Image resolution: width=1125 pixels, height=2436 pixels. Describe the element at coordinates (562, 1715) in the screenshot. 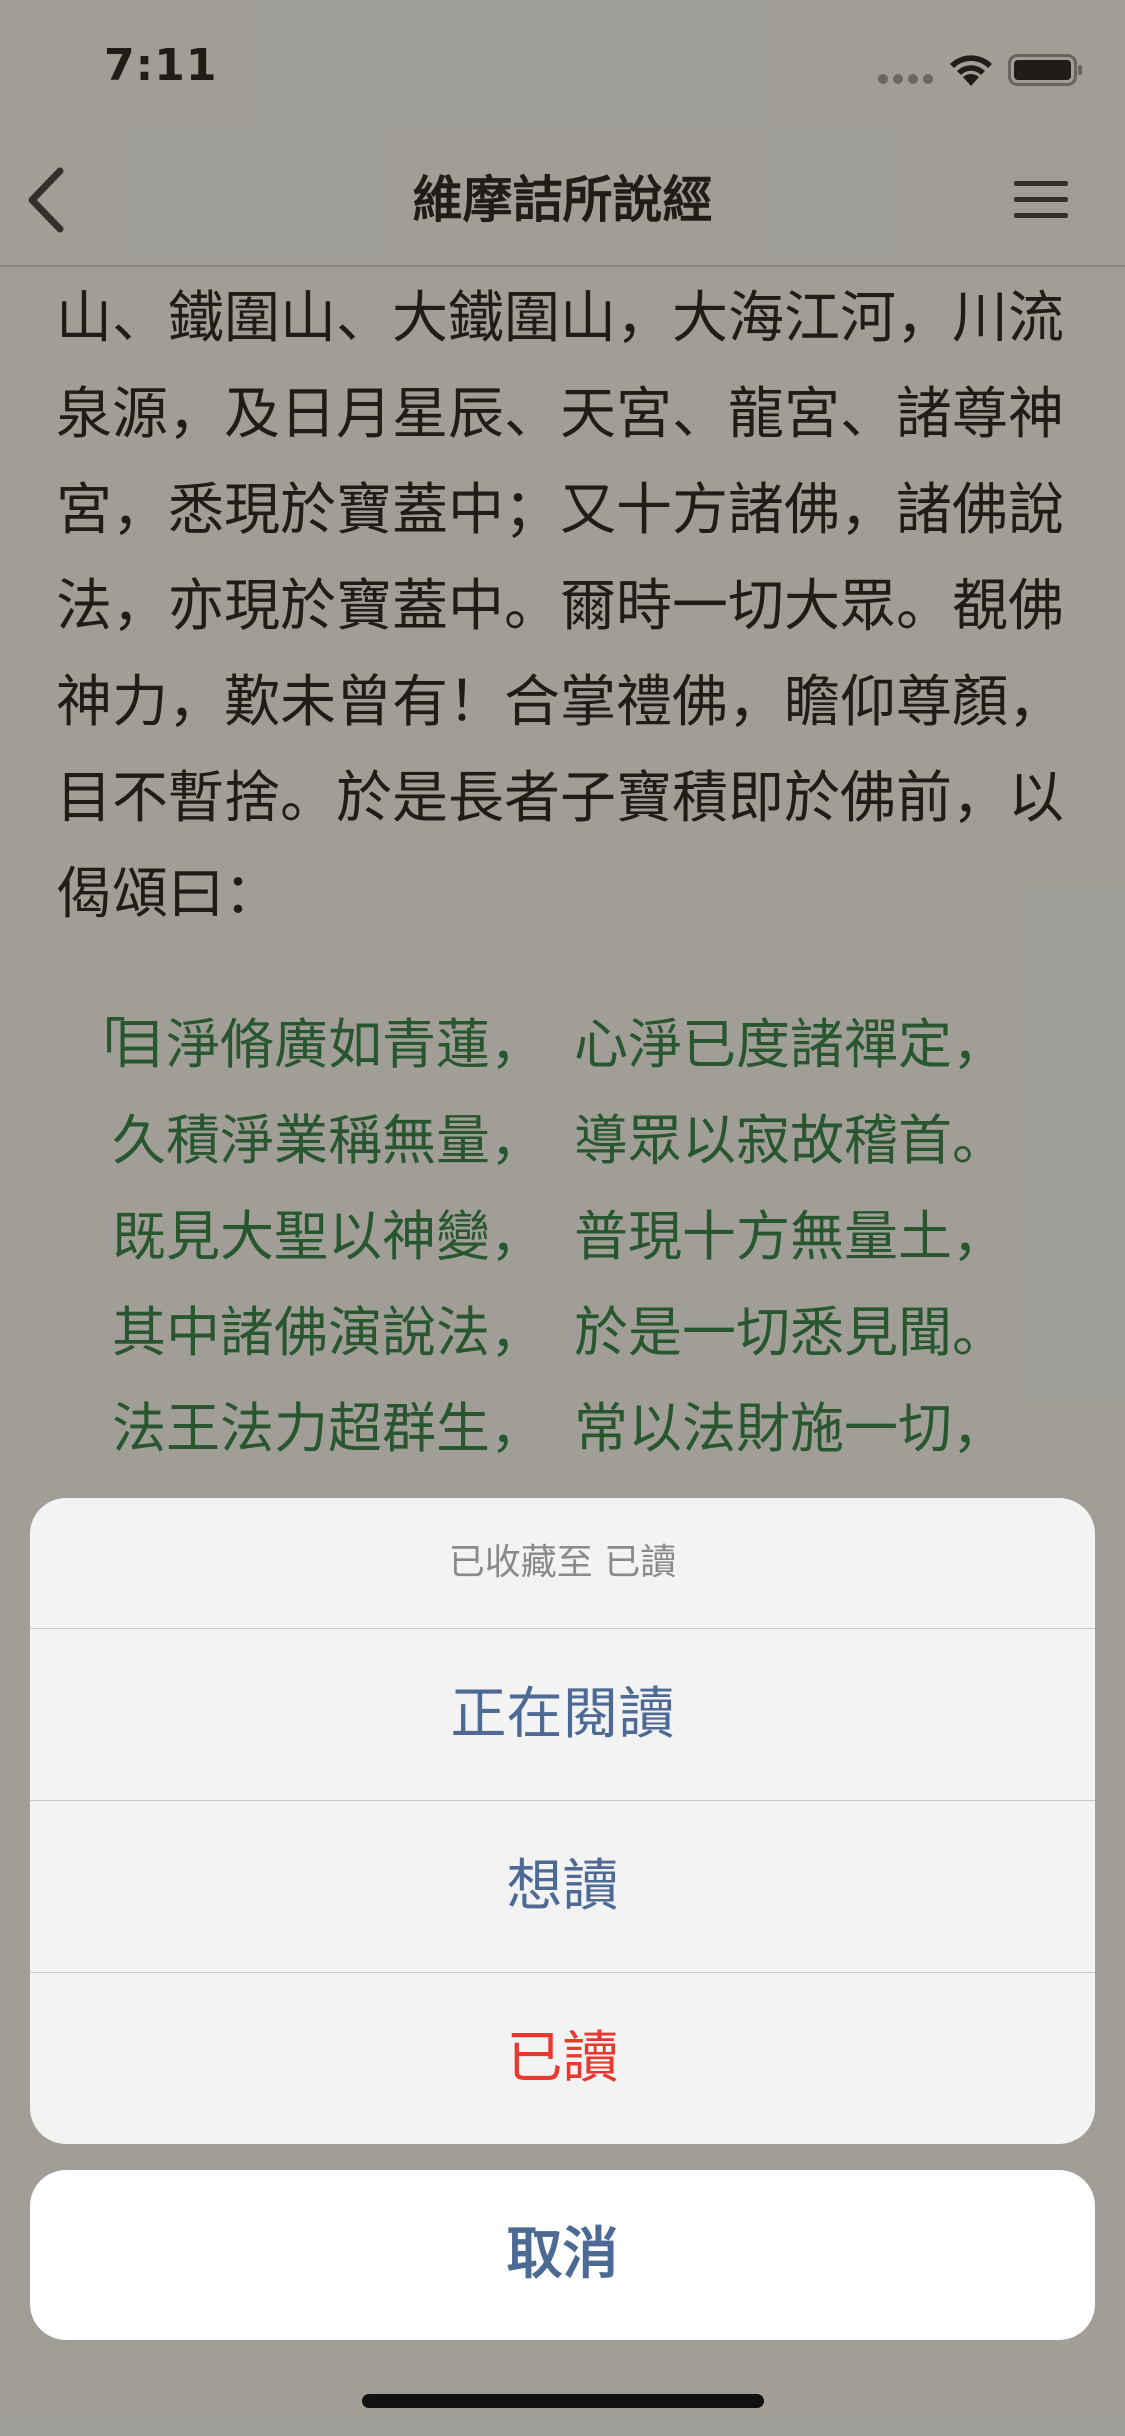

I see `option-reading-button: 正在閱讀` at that location.